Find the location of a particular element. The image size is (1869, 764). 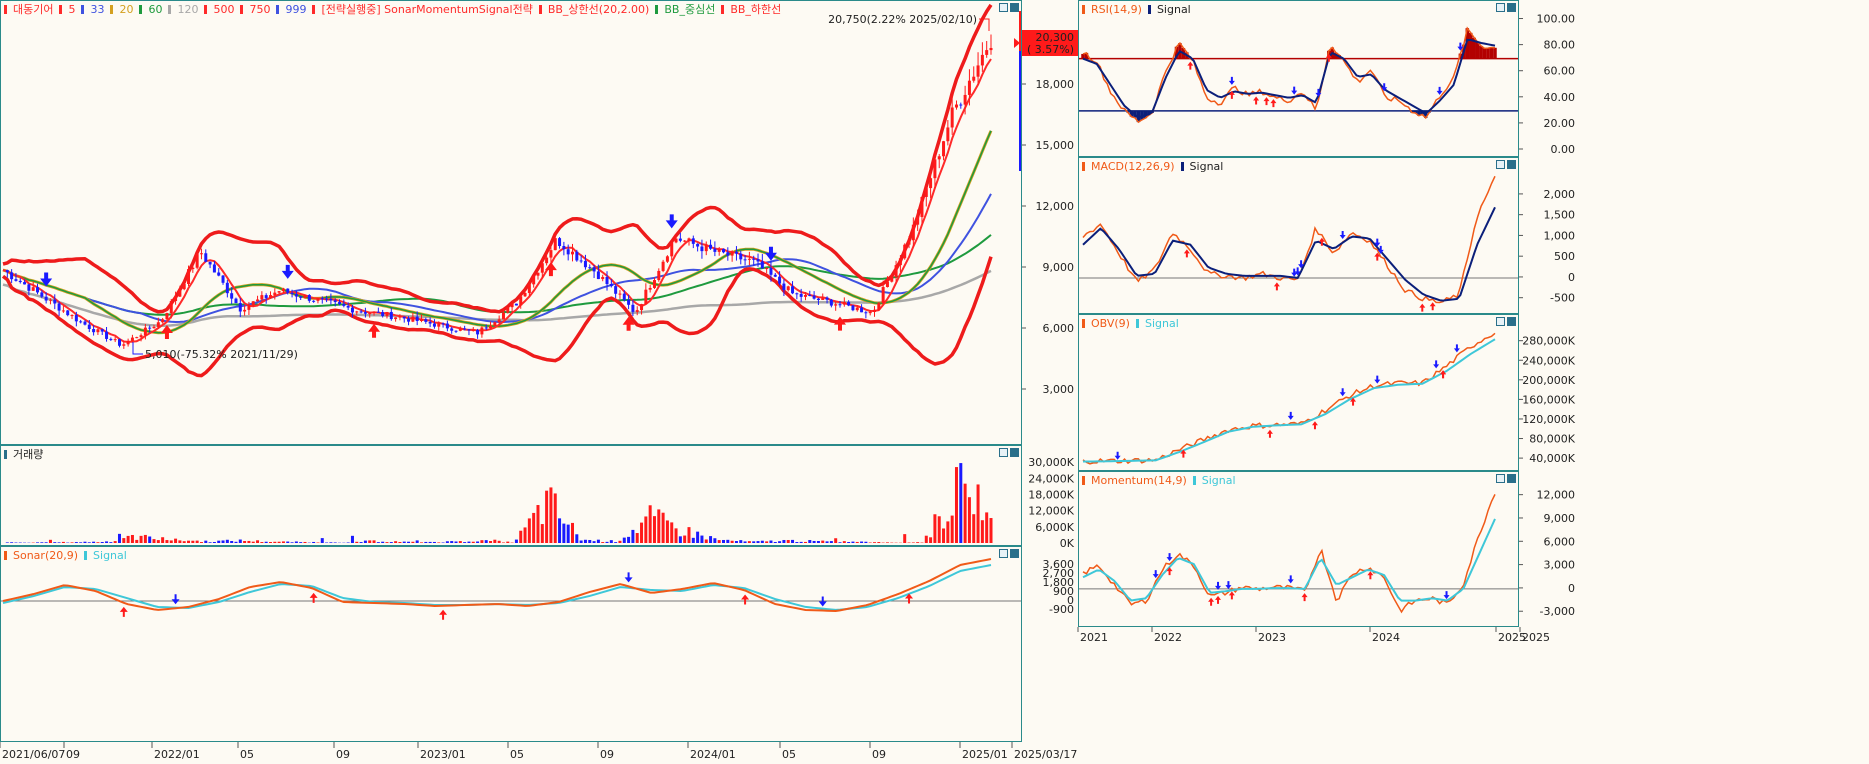

sonar-chart is located at coordinates (511, 644).